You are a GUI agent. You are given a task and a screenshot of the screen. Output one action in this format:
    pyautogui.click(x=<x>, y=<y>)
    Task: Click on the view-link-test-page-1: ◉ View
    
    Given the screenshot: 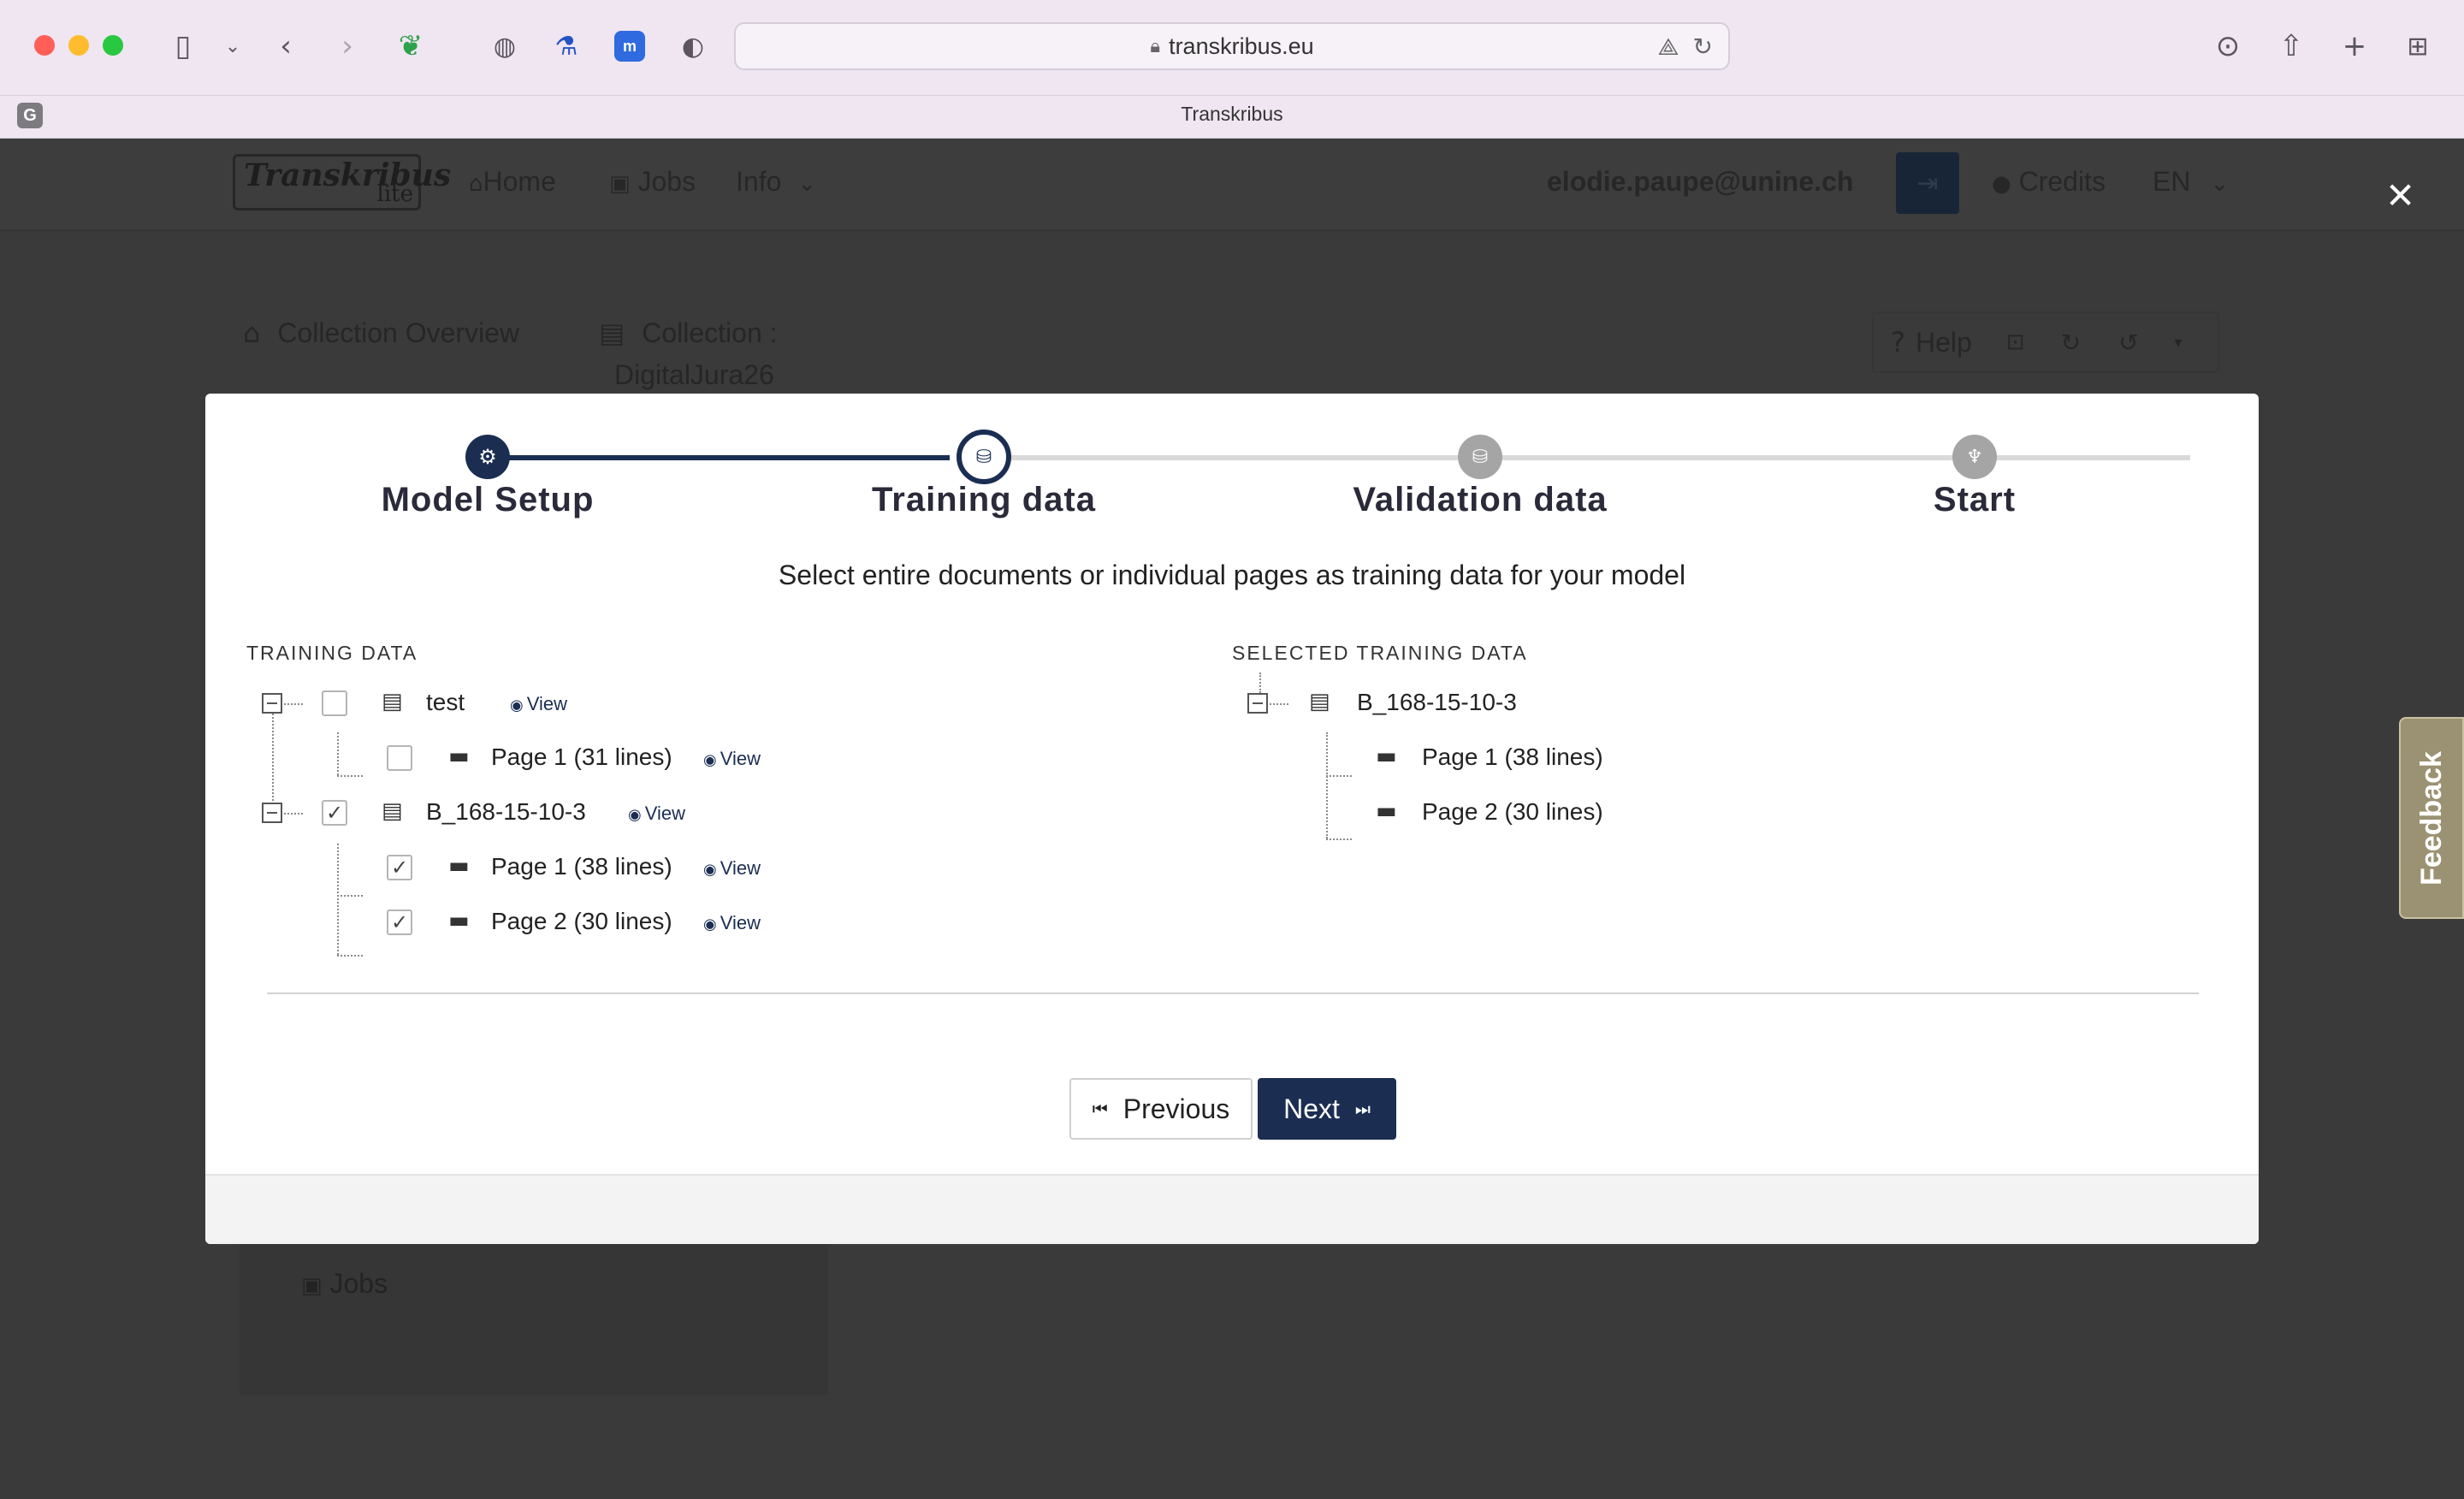 What is the action you would take?
    pyautogui.click(x=732, y=759)
    